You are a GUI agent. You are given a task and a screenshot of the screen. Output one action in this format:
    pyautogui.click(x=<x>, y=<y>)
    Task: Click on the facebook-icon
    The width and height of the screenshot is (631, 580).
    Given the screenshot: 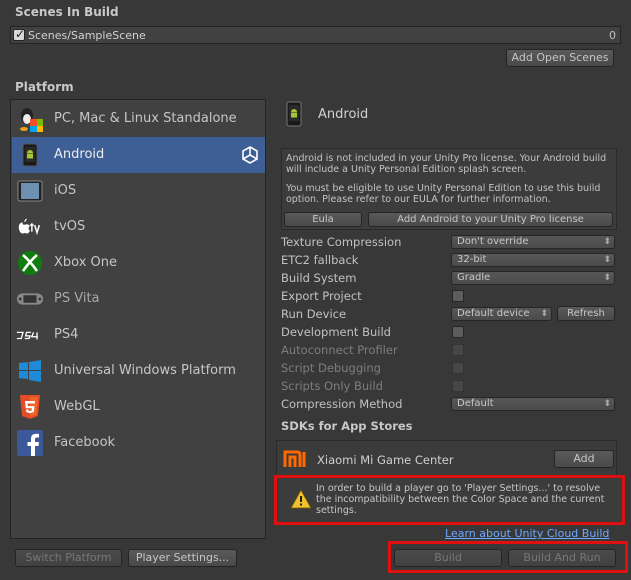 What is the action you would take?
    pyautogui.click(x=30, y=443)
    